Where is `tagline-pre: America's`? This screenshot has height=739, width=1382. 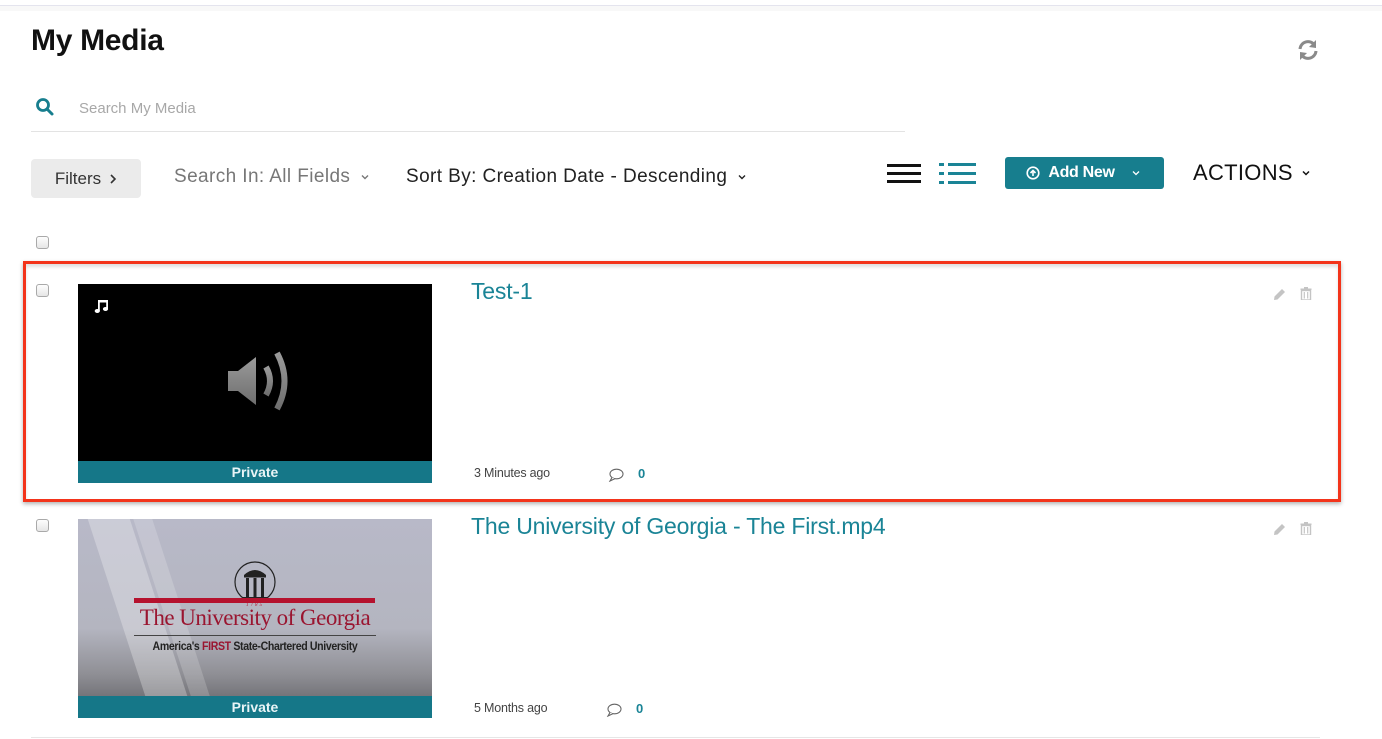
tagline-pre: America's is located at coordinates (177, 646).